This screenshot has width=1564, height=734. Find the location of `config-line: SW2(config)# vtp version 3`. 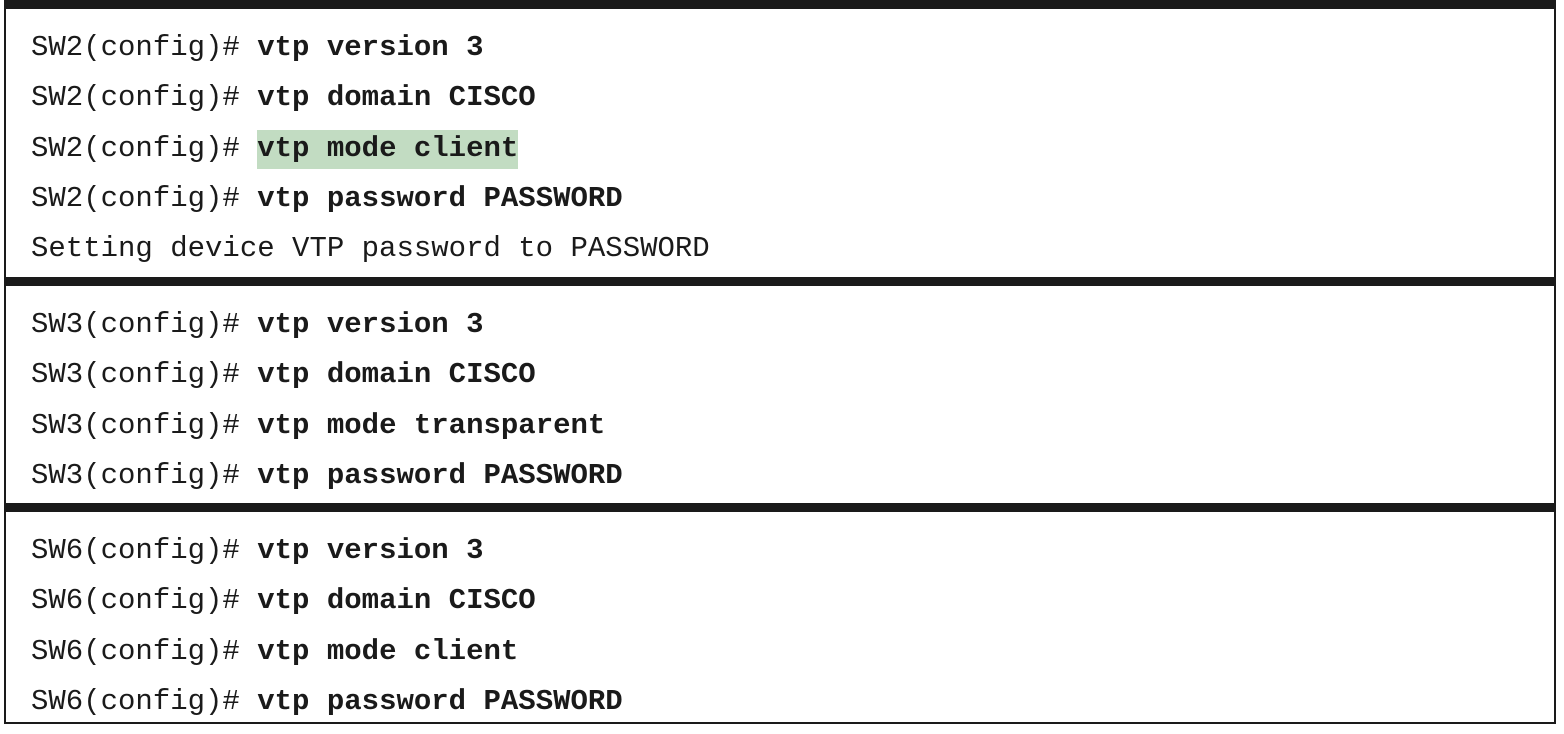

config-line: SW2(config)# vtp version 3 is located at coordinates (780, 48).